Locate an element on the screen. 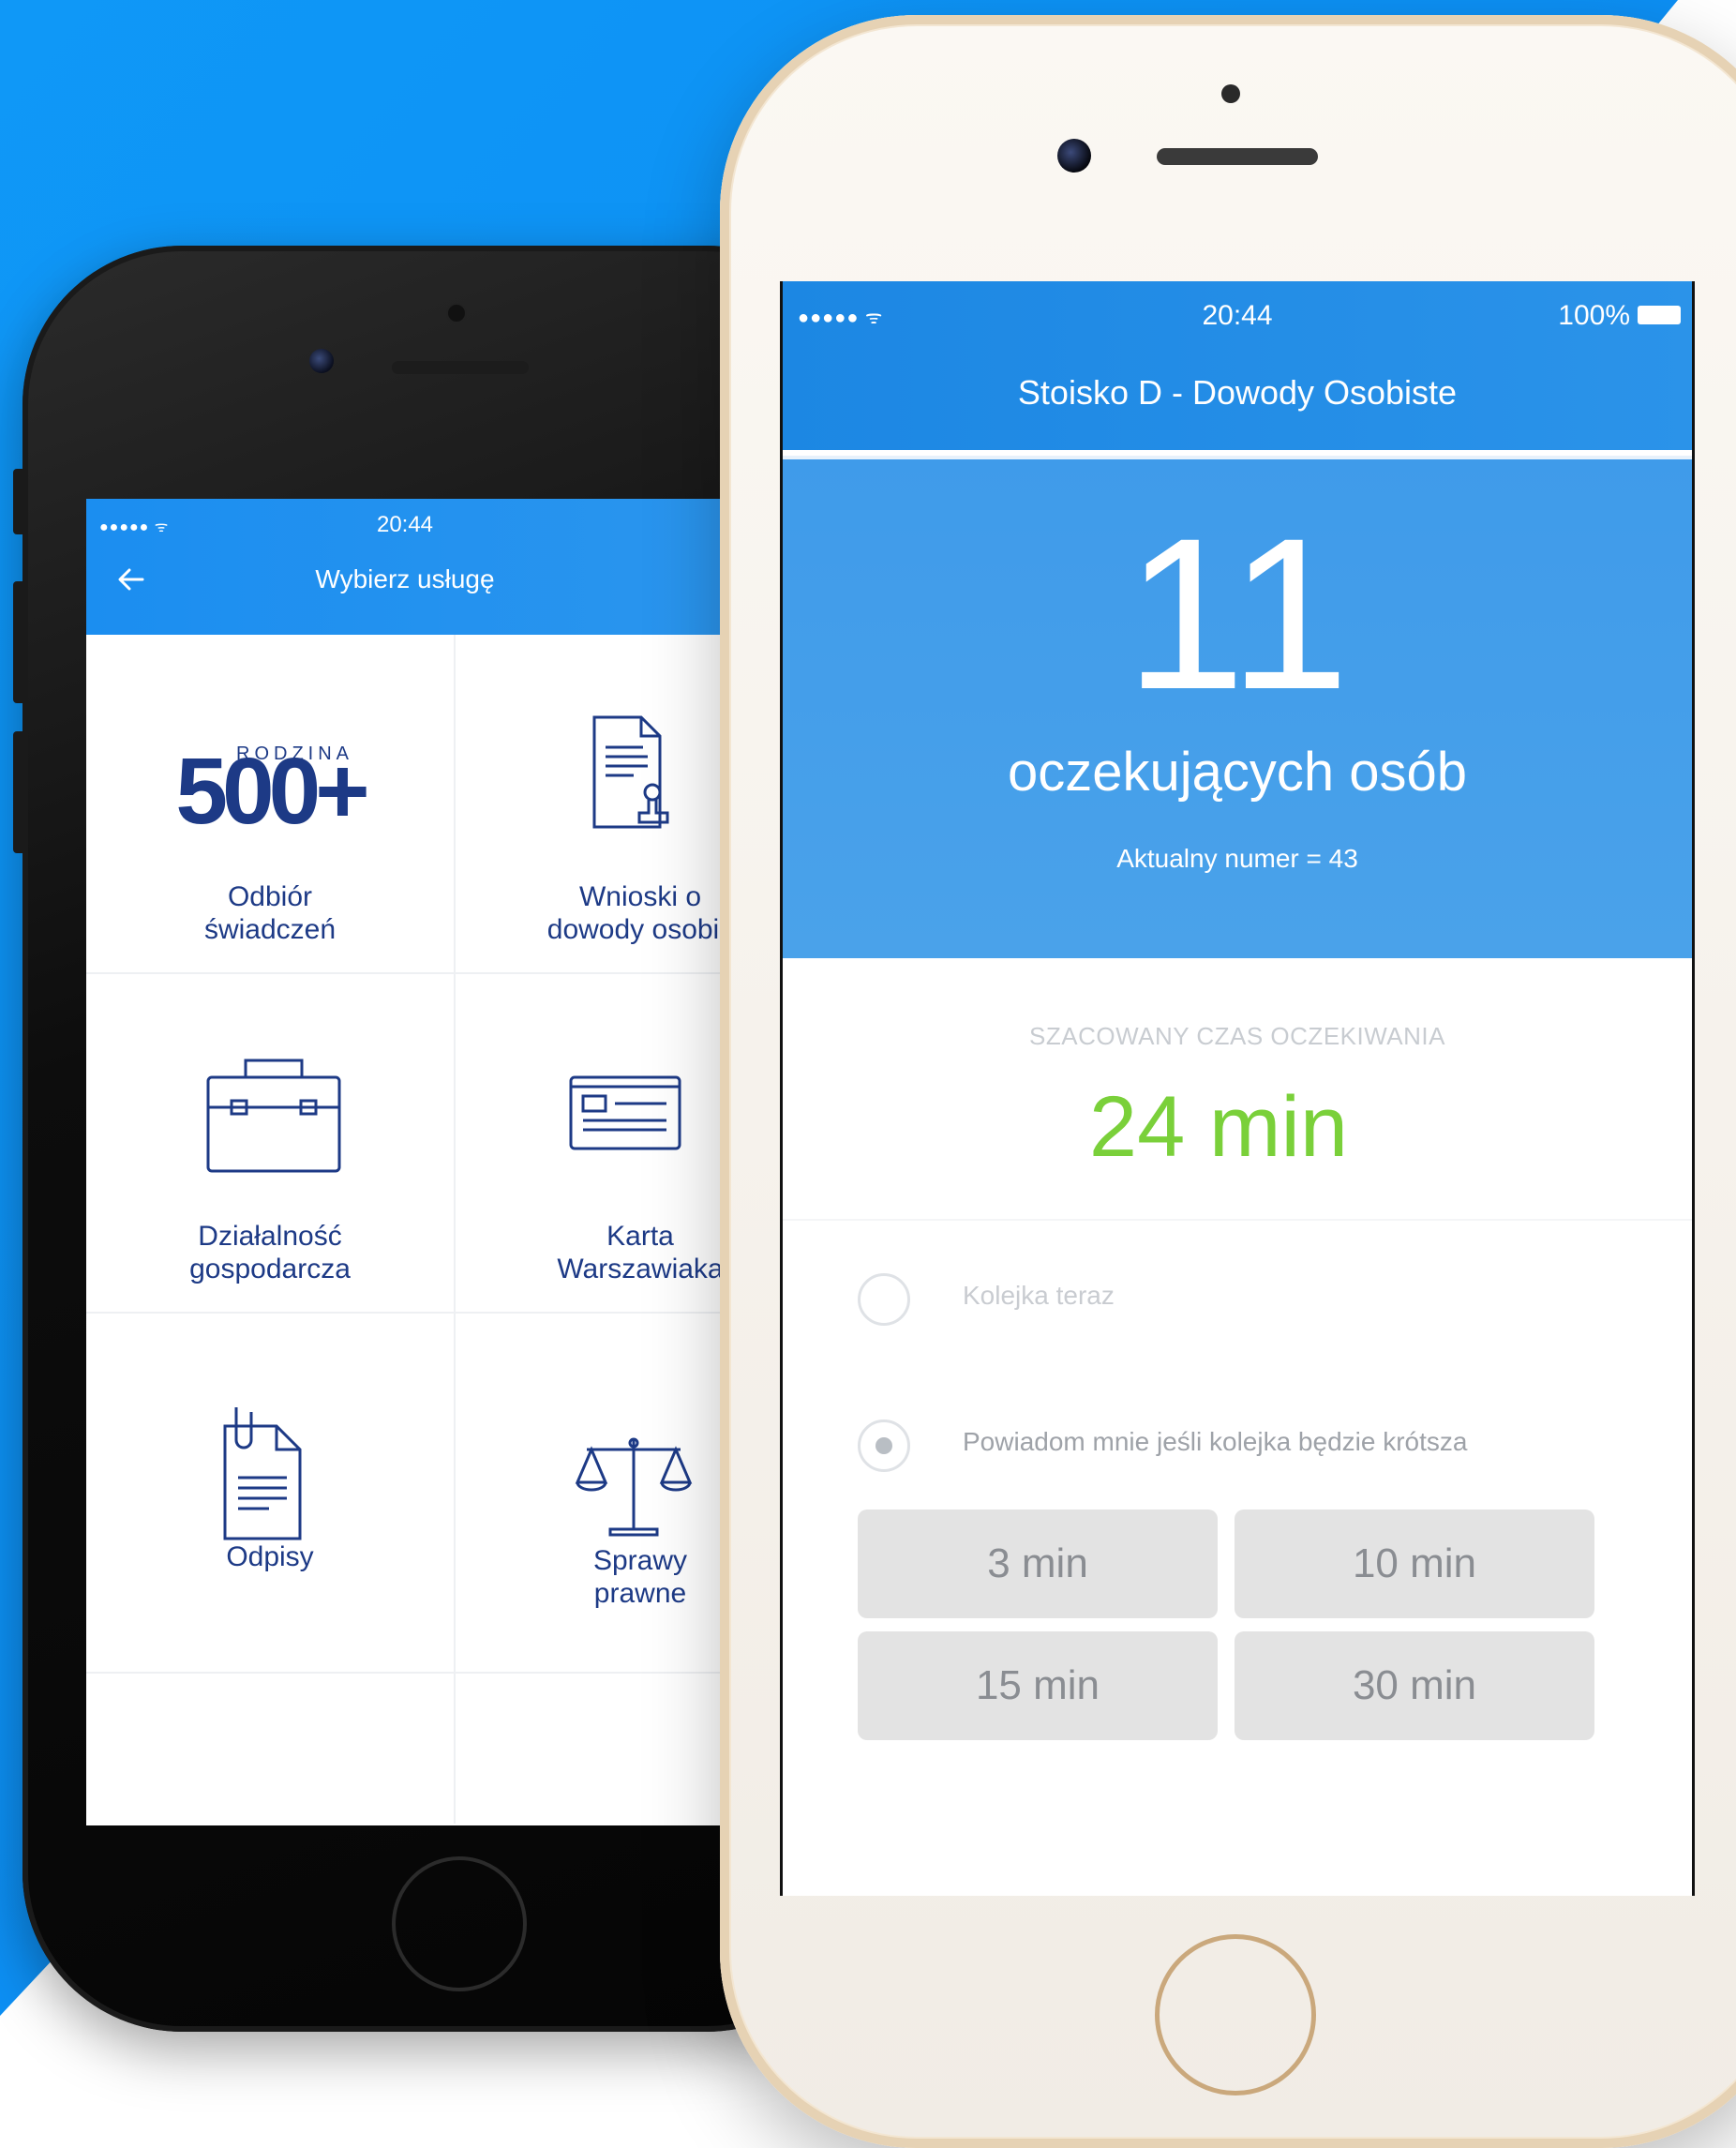 This screenshot has height=2148, width=1736. queue-panel: 11 oczekujących osób Aktualny numer = 43 is located at coordinates (1237, 707).